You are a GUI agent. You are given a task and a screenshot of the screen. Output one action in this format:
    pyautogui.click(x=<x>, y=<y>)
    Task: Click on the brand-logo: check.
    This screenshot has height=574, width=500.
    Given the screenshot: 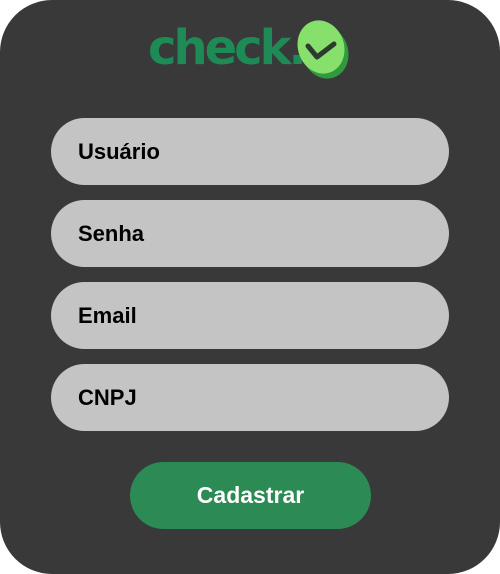 What is the action you would take?
    pyautogui.click(x=251, y=48)
    